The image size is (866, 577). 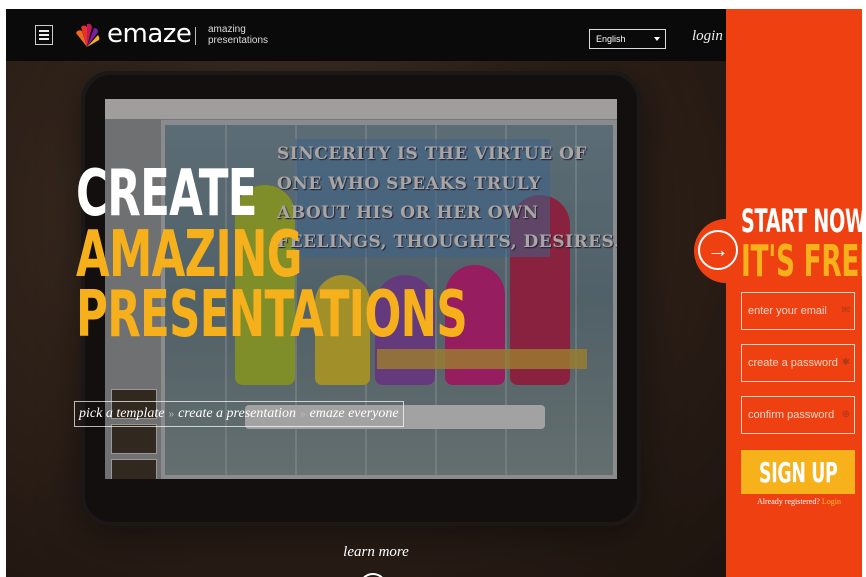 I want to click on signup-button-label: SIGN UP, so click(x=798, y=472).